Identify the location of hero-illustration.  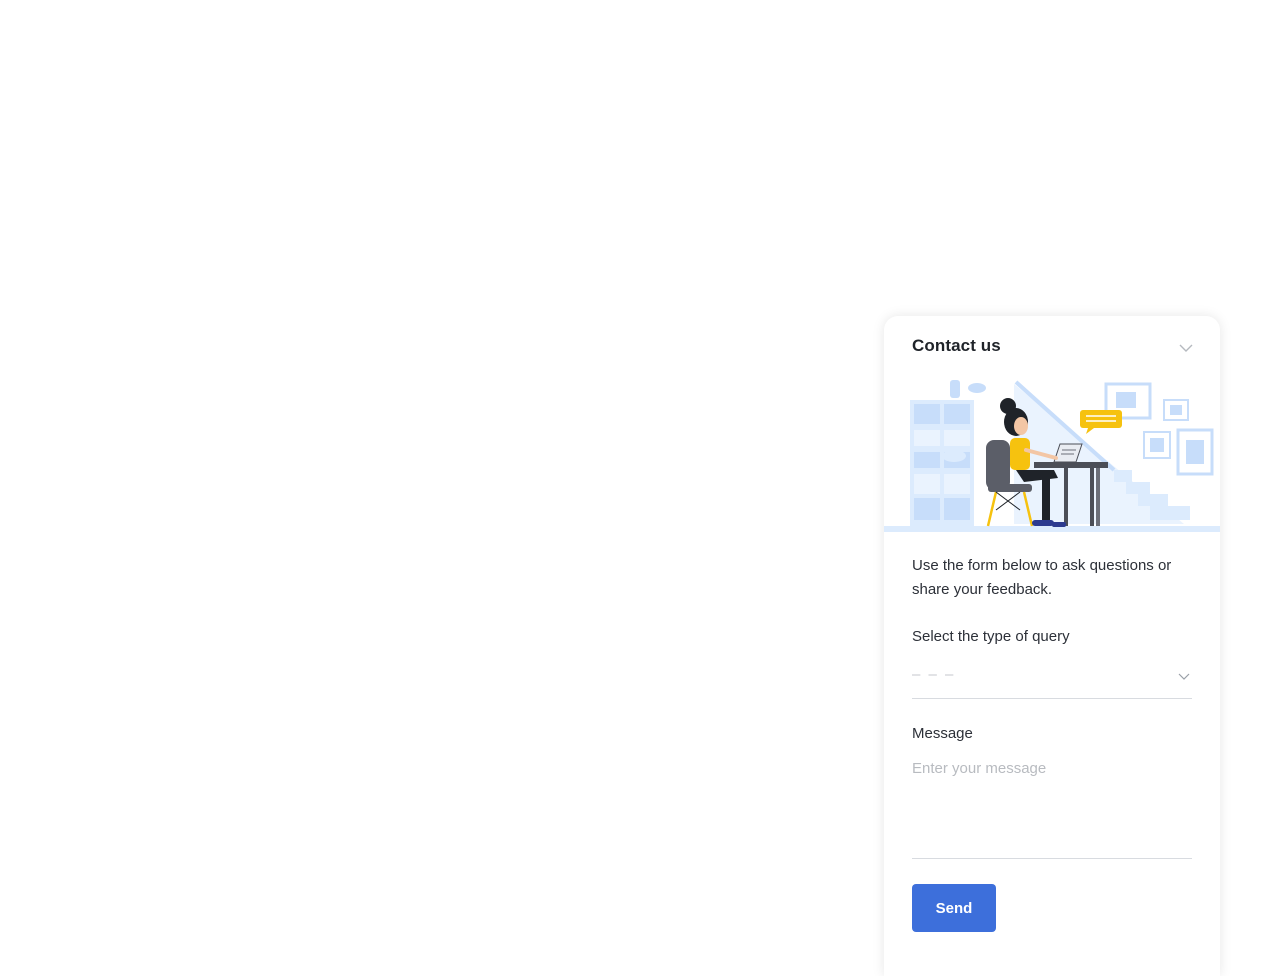
(1052, 453).